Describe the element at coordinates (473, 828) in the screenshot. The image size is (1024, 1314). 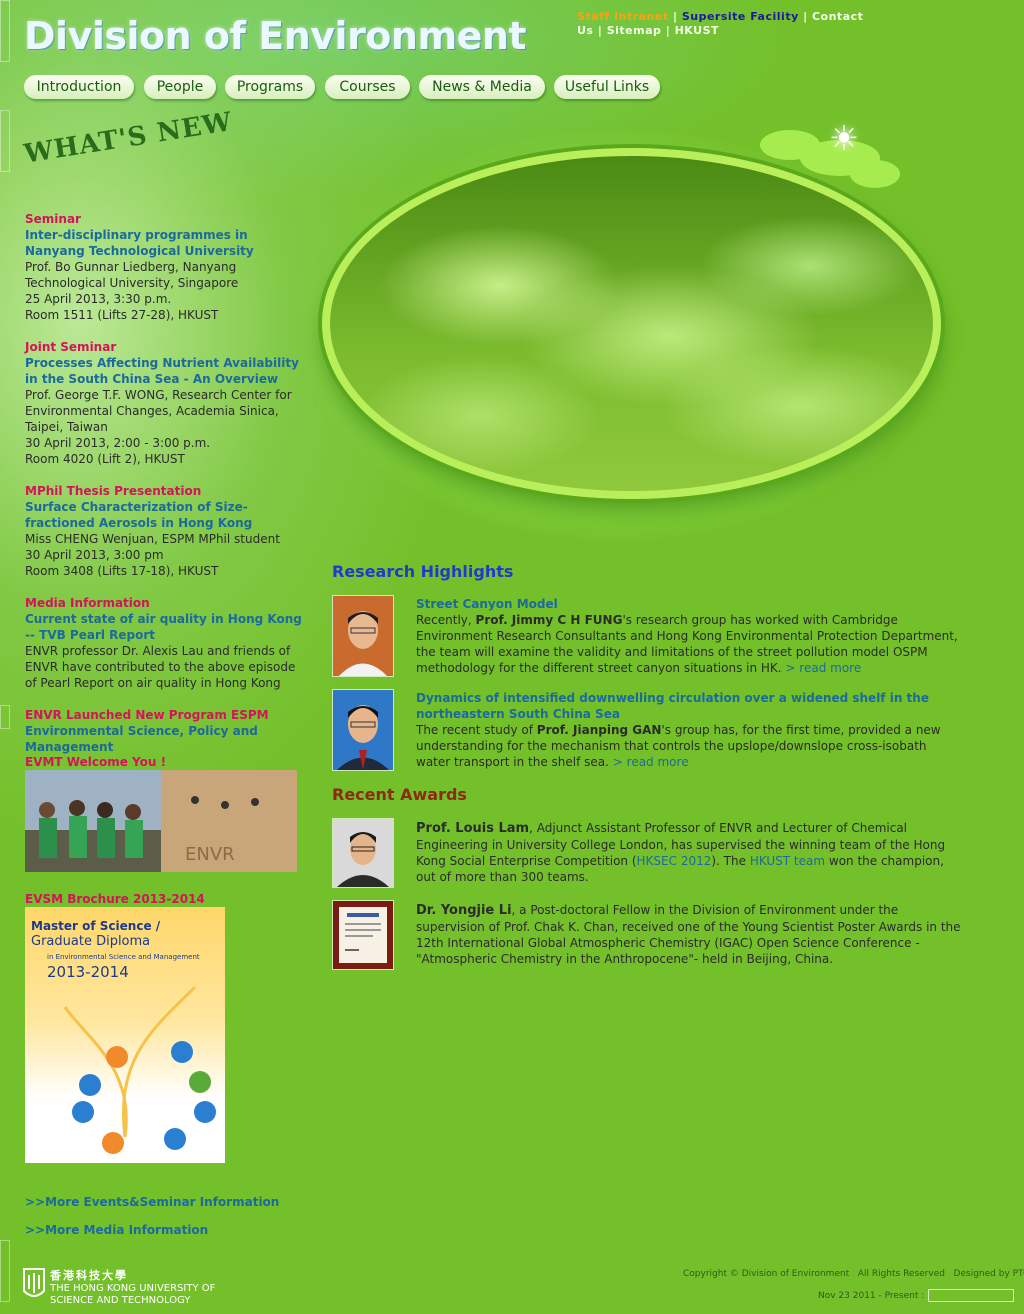
I see `award-recipient-name: Prof. Louis Lam` at that location.